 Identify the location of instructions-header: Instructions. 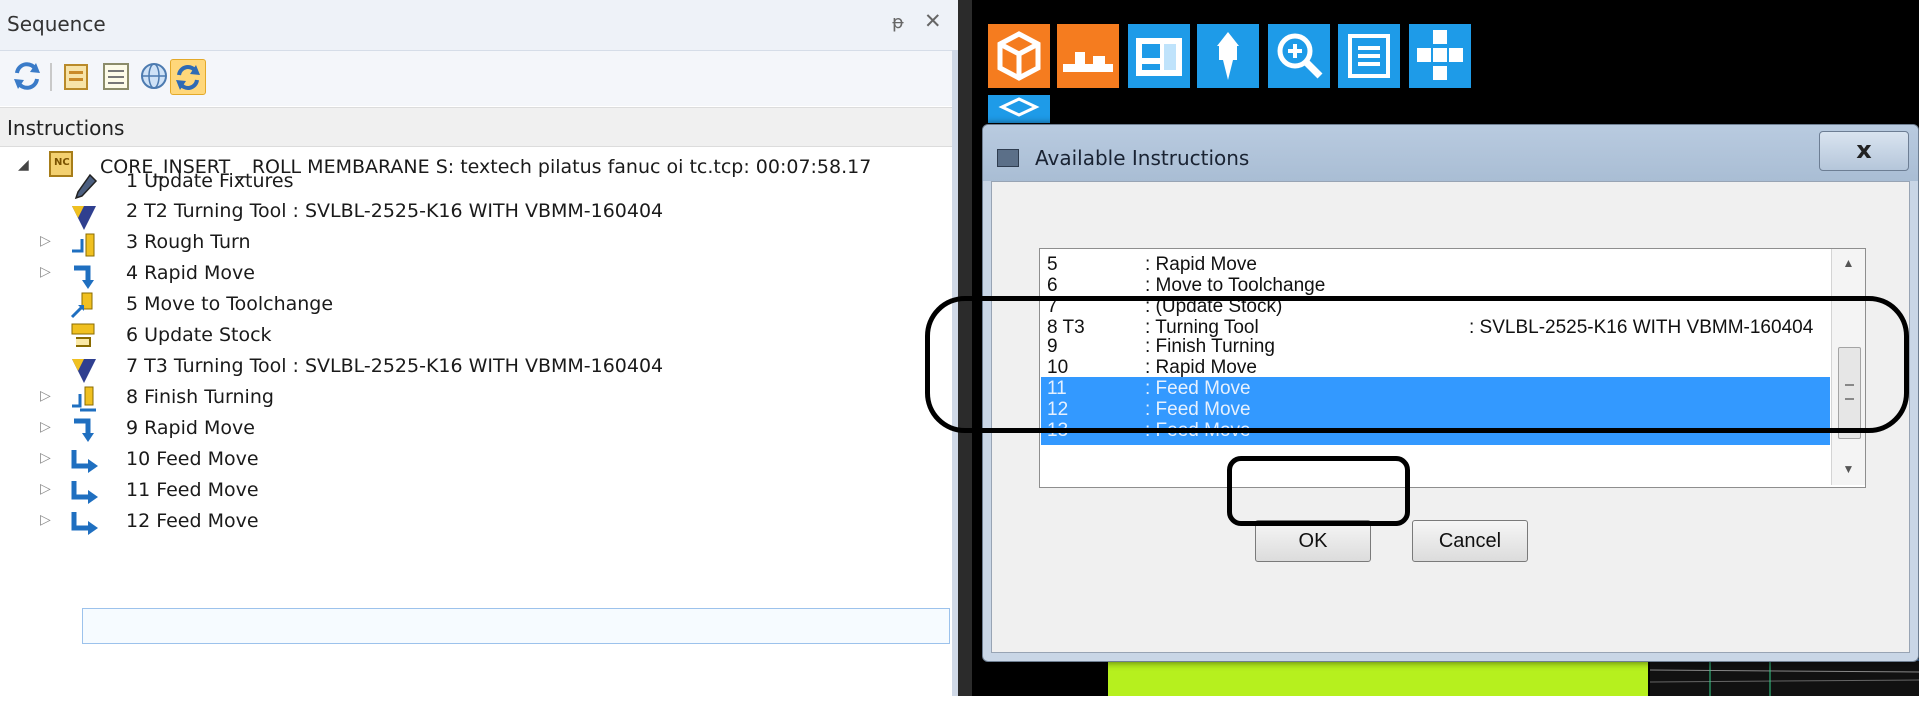
(479, 127).